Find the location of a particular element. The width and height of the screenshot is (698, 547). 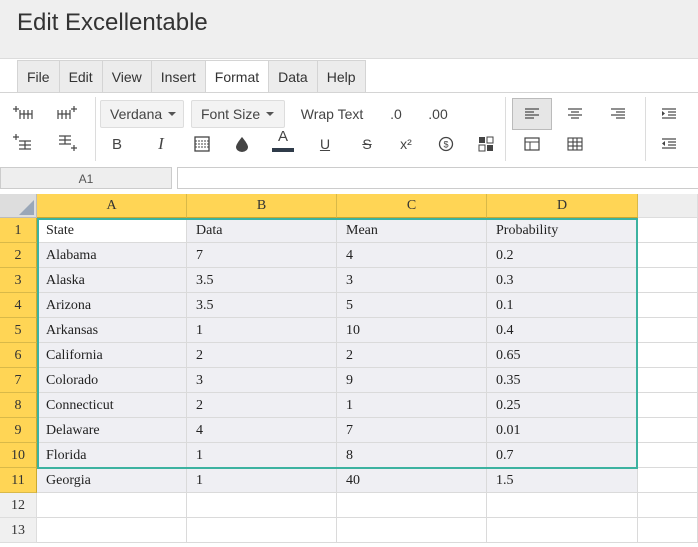

strikethrough-button: S is located at coordinates (367, 144).